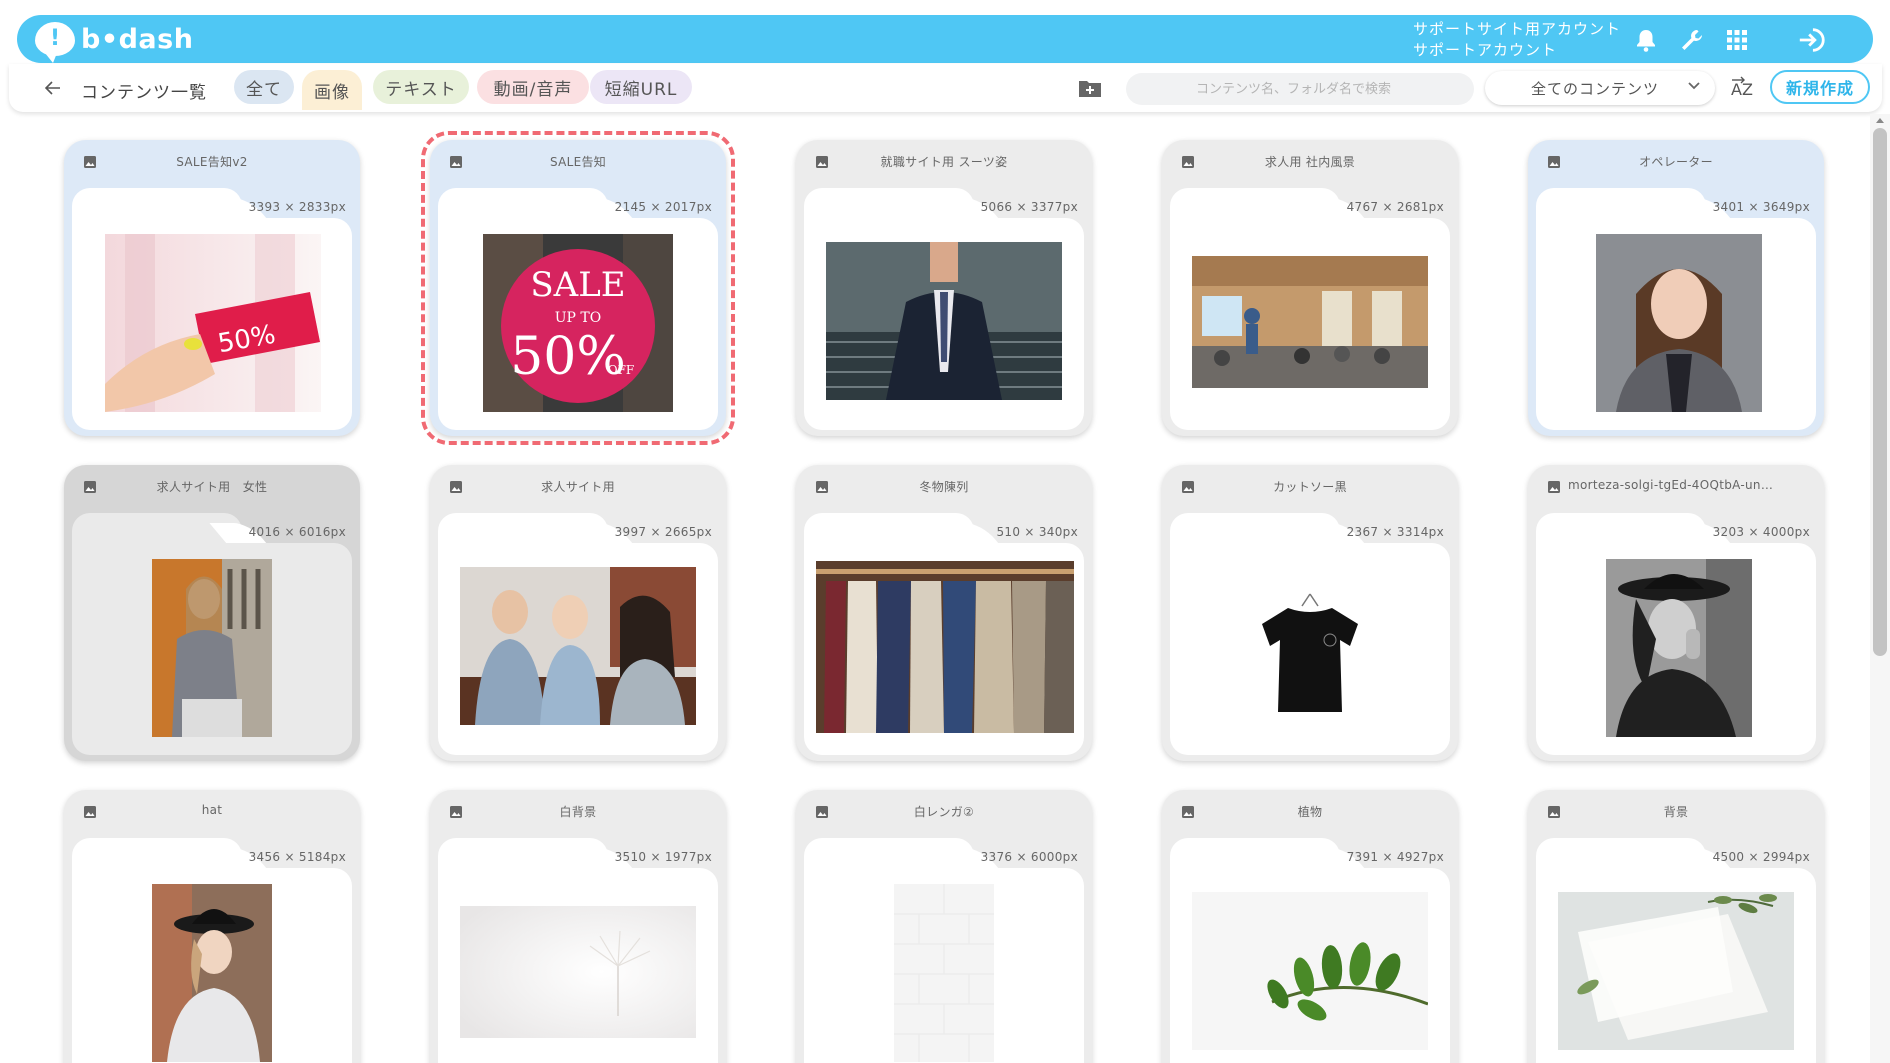 The height and width of the screenshot is (1063, 1890). What do you see at coordinates (578, 487) in the screenshot?
I see `card-title: 求人サイト用` at bounding box center [578, 487].